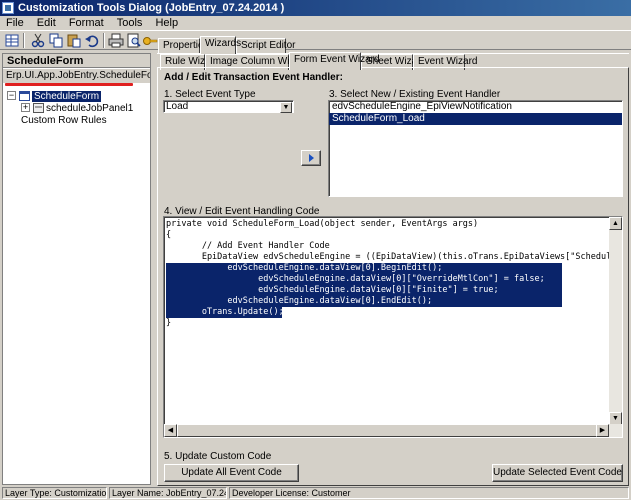  What do you see at coordinates (315, 40) in the screenshot?
I see `toolbar` at bounding box center [315, 40].